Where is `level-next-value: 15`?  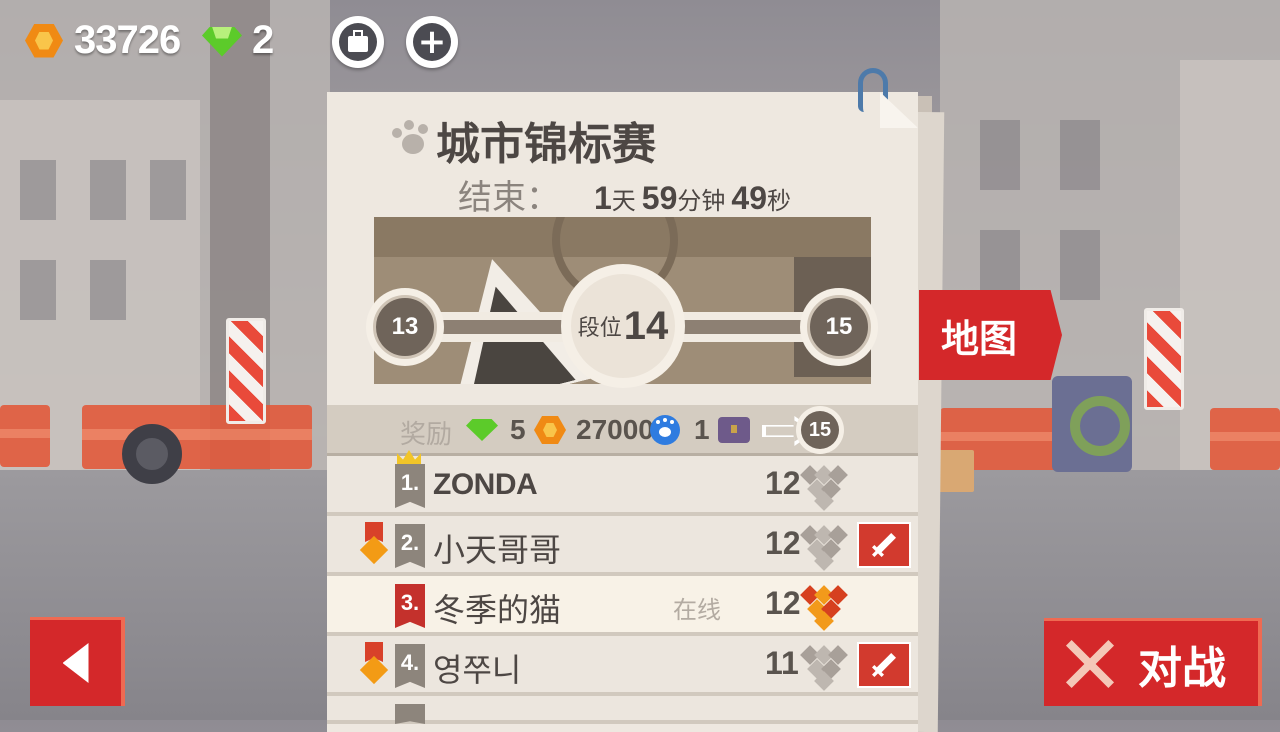 level-next-value: 15 is located at coordinates (839, 327).